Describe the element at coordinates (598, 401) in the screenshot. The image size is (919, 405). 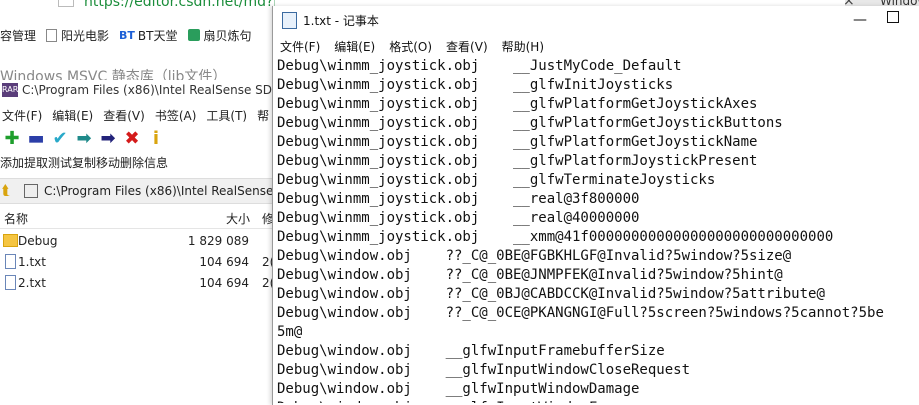
I see `text-line: Debug\window.obj __glfwInputWindowFocus` at that location.